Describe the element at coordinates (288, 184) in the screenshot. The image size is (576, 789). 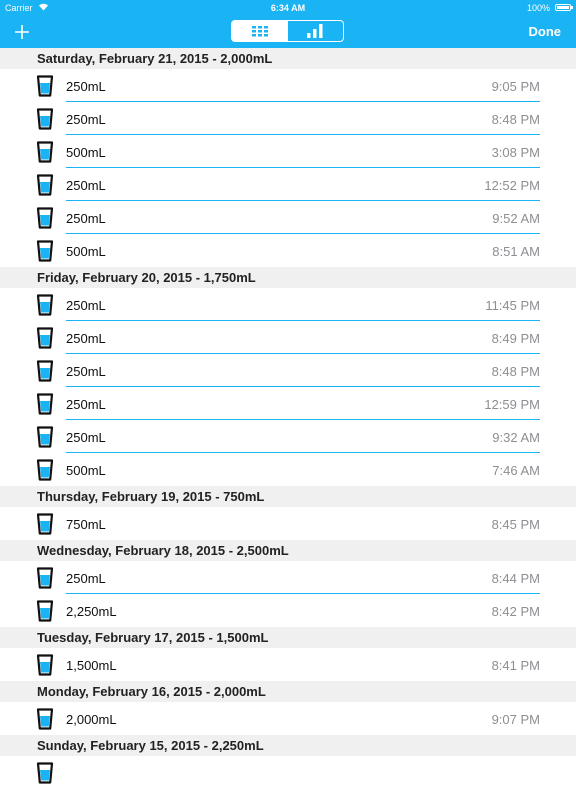
I see `intake-entry-row: 250mL 12:52 PM` at that location.